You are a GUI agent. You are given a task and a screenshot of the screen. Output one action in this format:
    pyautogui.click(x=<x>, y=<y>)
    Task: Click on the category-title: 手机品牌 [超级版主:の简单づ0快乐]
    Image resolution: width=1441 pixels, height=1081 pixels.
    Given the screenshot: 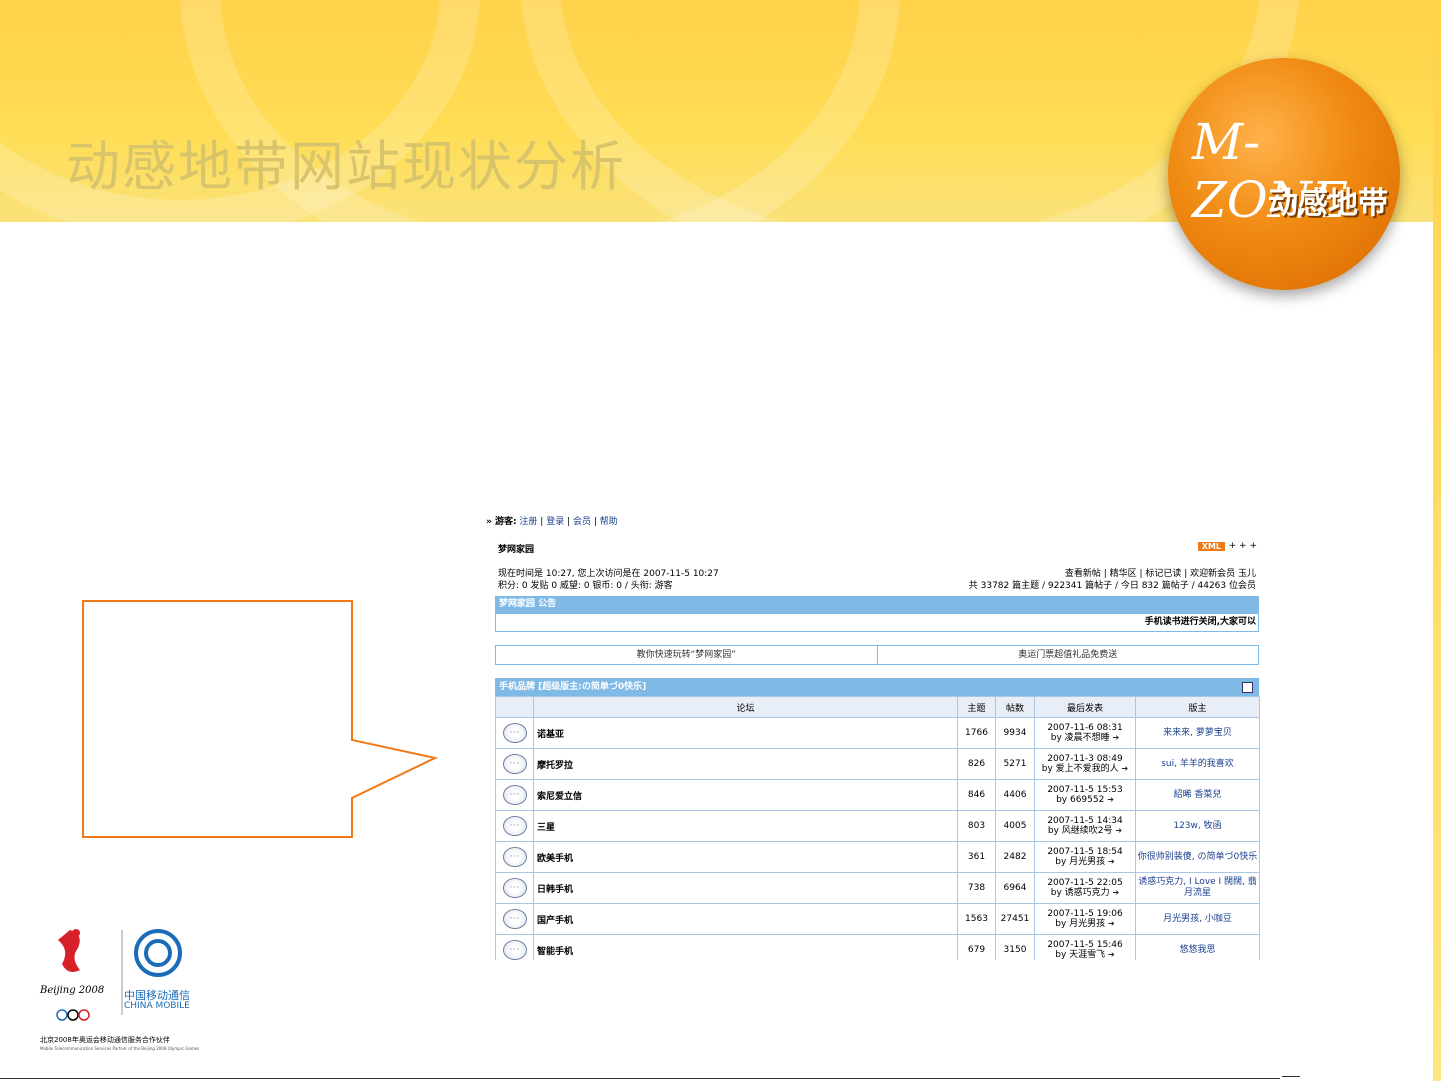 What is the action you would take?
    pyautogui.click(x=572, y=687)
    